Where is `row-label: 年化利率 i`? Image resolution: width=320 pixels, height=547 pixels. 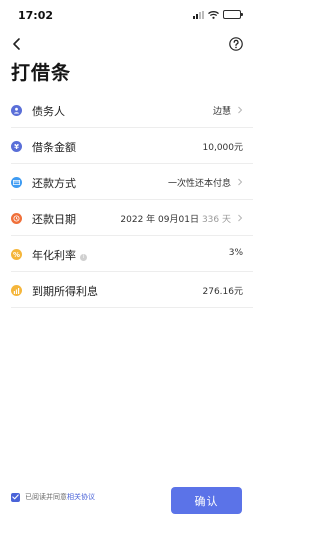 row-label: 年化利率 i is located at coordinates (59, 255).